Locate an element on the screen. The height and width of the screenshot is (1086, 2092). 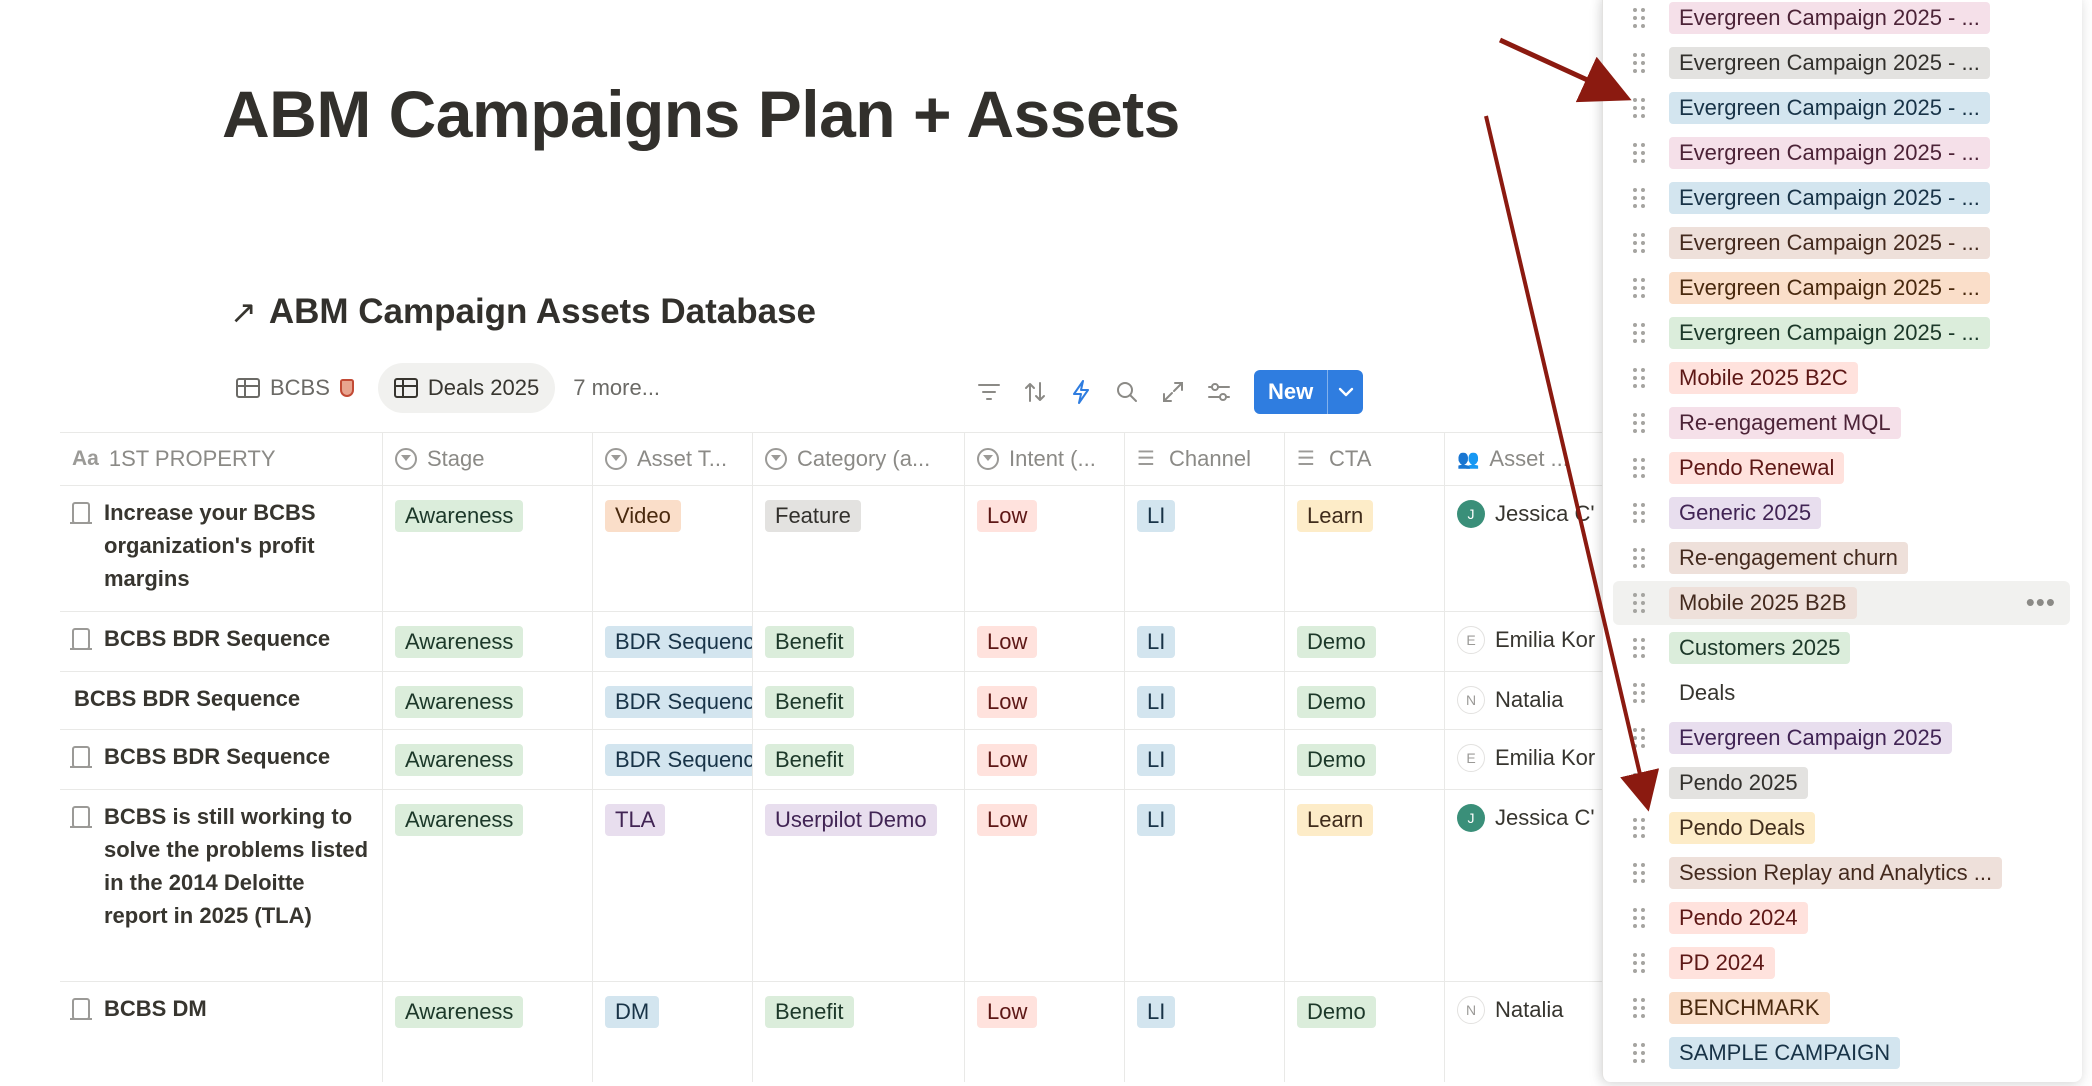
column-header-channel: ☰ Channel is located at coordinates (1204, 459).